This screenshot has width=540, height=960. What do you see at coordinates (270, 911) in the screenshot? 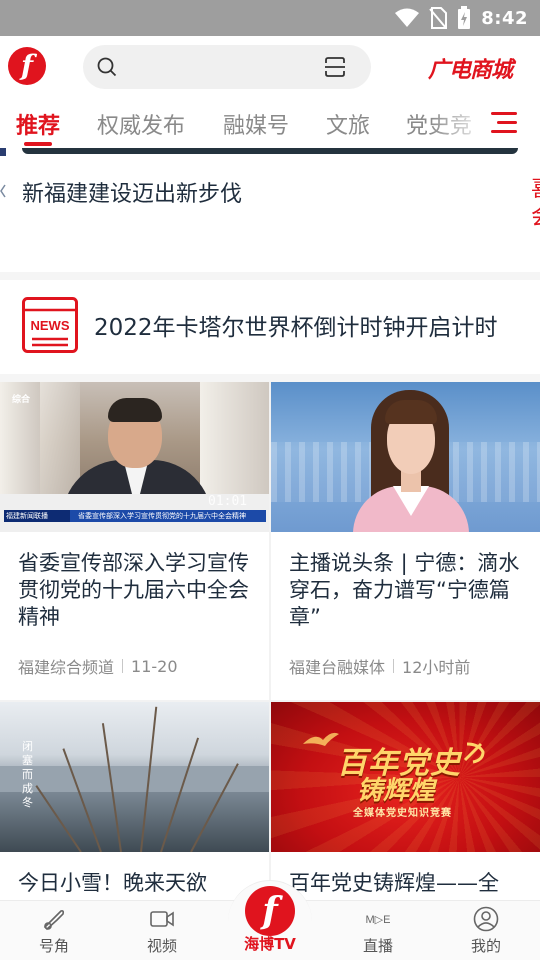
I see `haibo-logo-icon: f` at bounding box center [270, 911].